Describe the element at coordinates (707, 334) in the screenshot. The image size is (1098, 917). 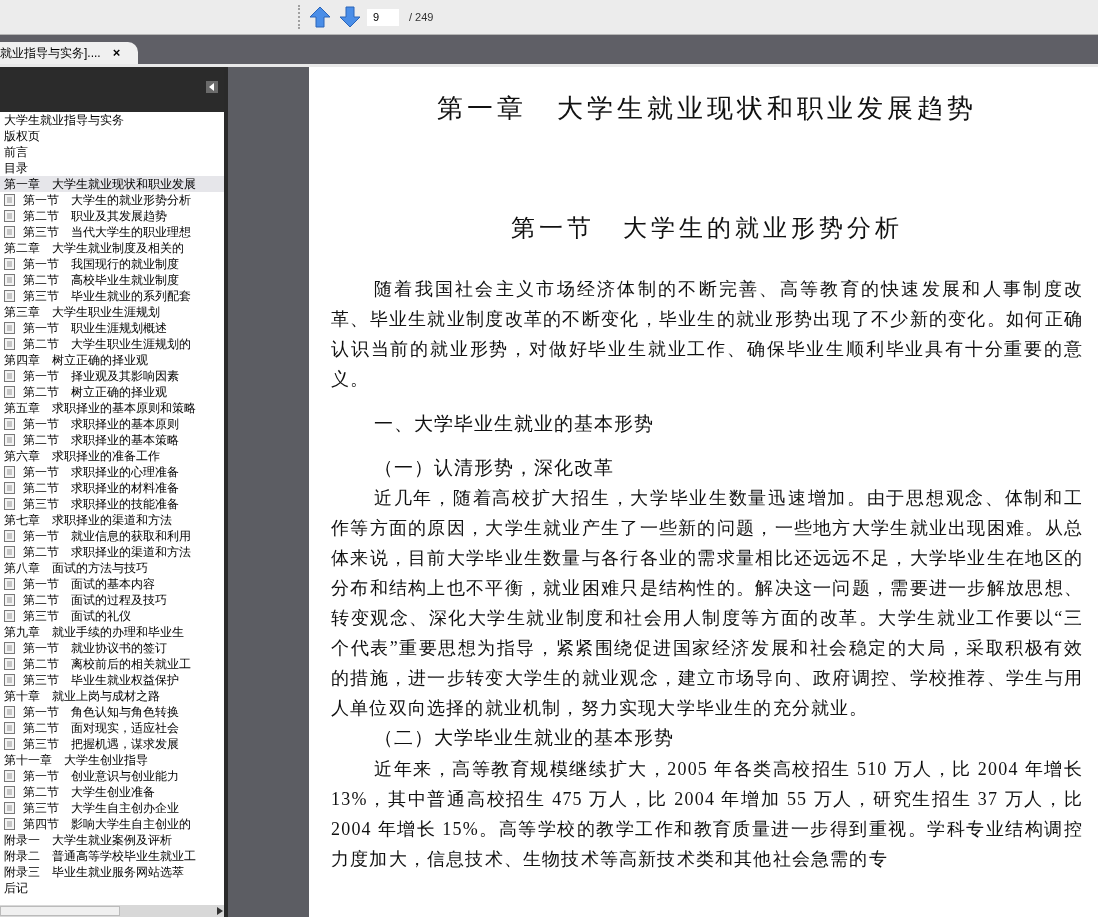
I see `paragraph: 随着我国社会主义市场经济体制的不断完善、高等教育的快速发展和人事制度改革、毕业生就业制度改革的不断变化，毕业生的就业形势出现了不少新的变化。如何正确认识当前的就业形势，对做好毕业生就业工作、确保毕业生顺利毕业具有十分重要的意义。` at that location.